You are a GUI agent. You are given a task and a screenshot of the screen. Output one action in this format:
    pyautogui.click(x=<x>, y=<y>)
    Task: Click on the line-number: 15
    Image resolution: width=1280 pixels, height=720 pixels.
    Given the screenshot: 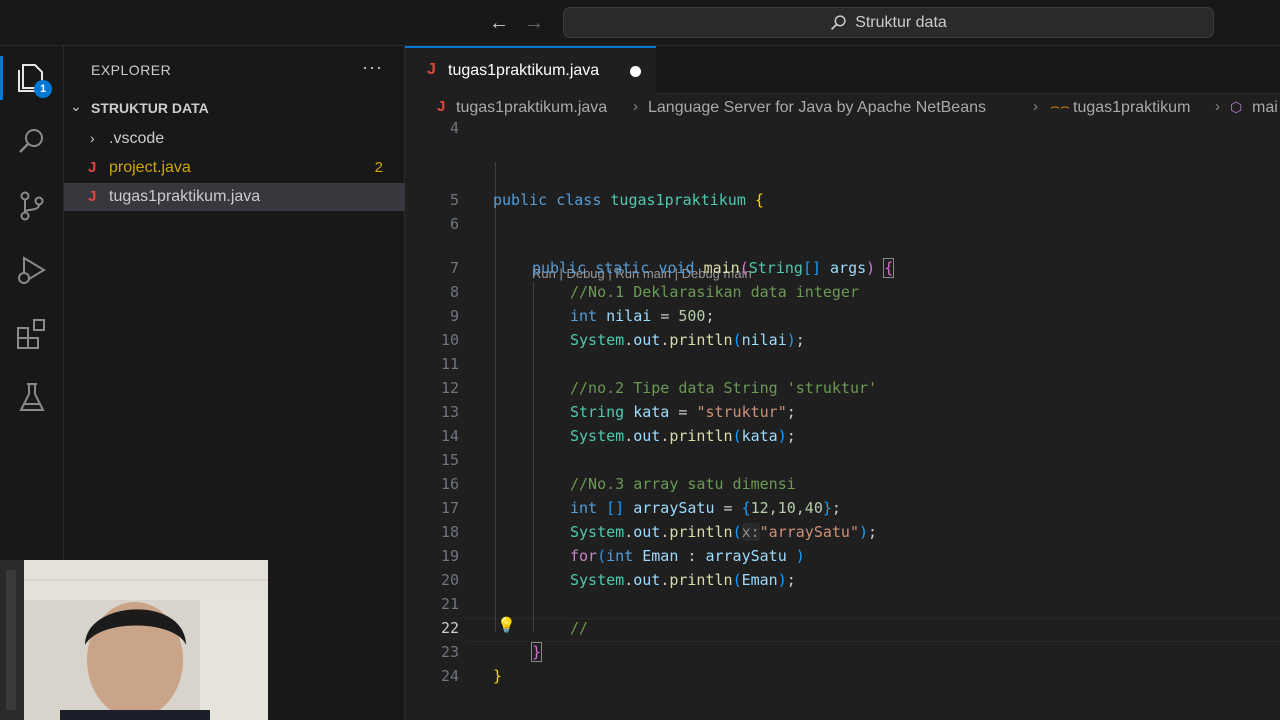 What is the action you would take?
    pyautogui.click(x=449, y=460)
    